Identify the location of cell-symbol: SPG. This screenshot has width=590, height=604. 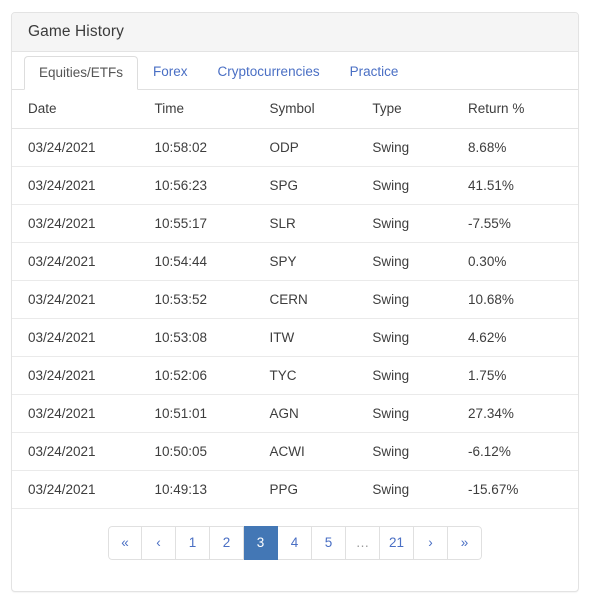
(321, 185).